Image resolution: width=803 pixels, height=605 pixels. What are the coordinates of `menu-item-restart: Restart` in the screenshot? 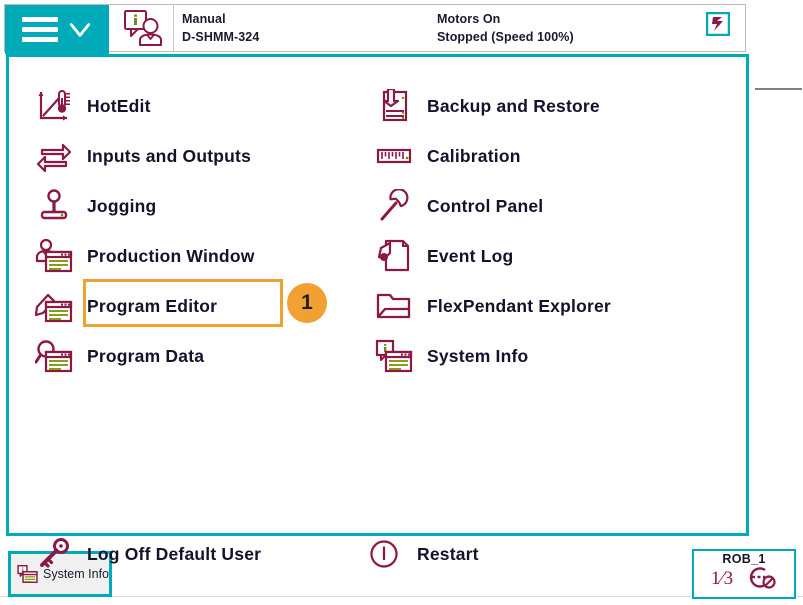 It's located at (420, 554).